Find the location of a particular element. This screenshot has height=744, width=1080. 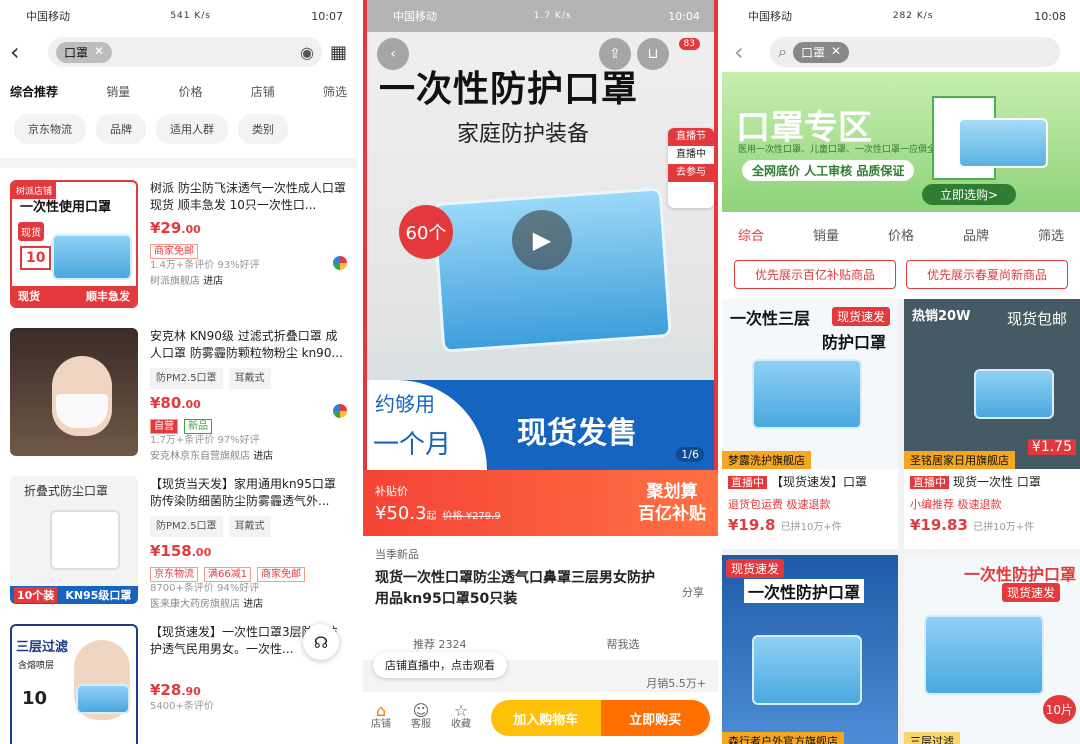

nav-label: 店铺 is located at coordinates (381, 724).